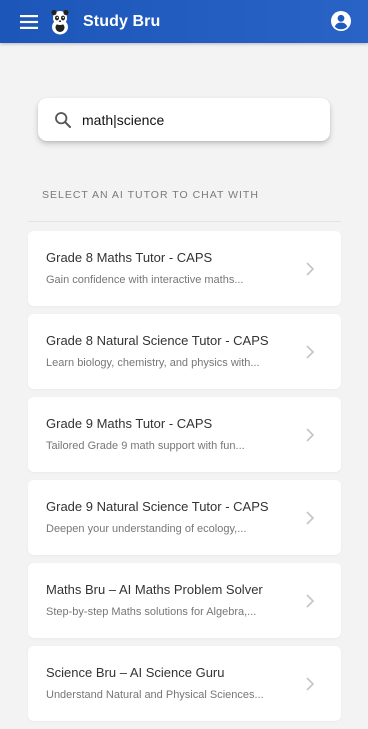  Describe the element at coordinates (129, 423) in the screenshot. I see `tutor-title: Grade 9 Maths Tutor - CAPS` at that location.